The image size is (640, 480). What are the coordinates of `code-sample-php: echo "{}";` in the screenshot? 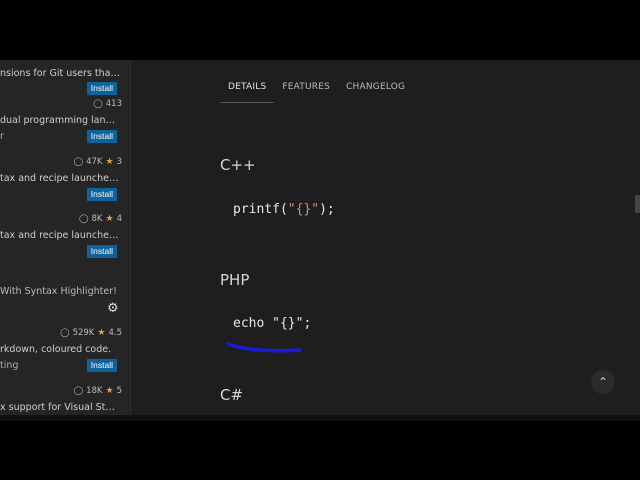 It's located at (272, 323).